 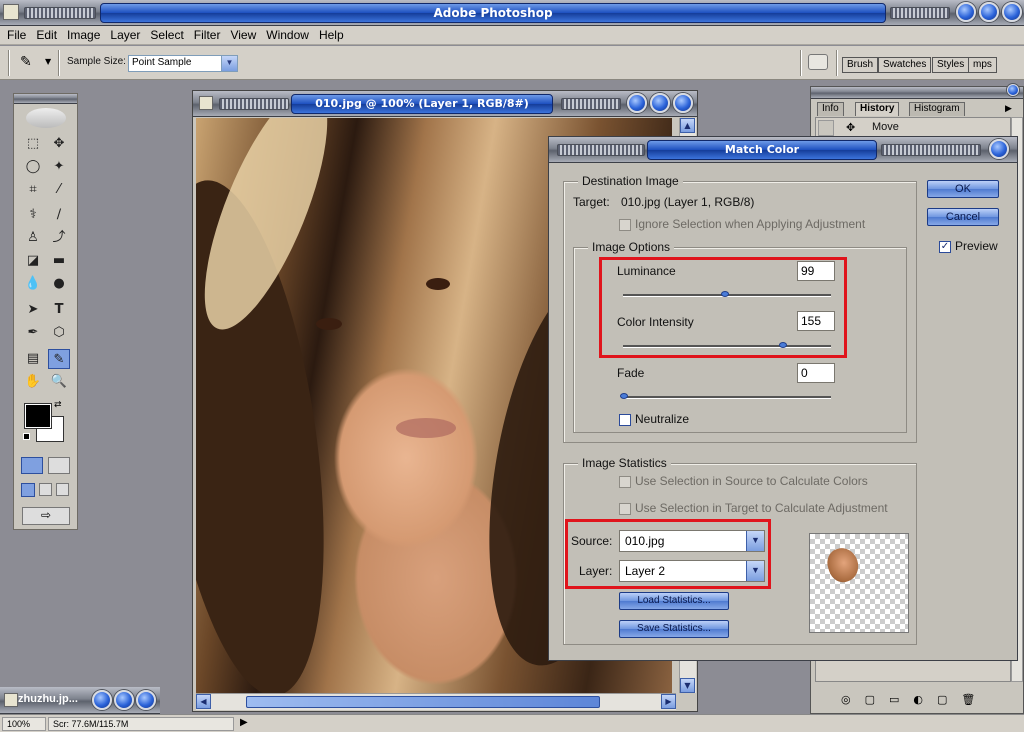 I want to click on lasso-tool-icon: ◯, so click(x=33, y=167).